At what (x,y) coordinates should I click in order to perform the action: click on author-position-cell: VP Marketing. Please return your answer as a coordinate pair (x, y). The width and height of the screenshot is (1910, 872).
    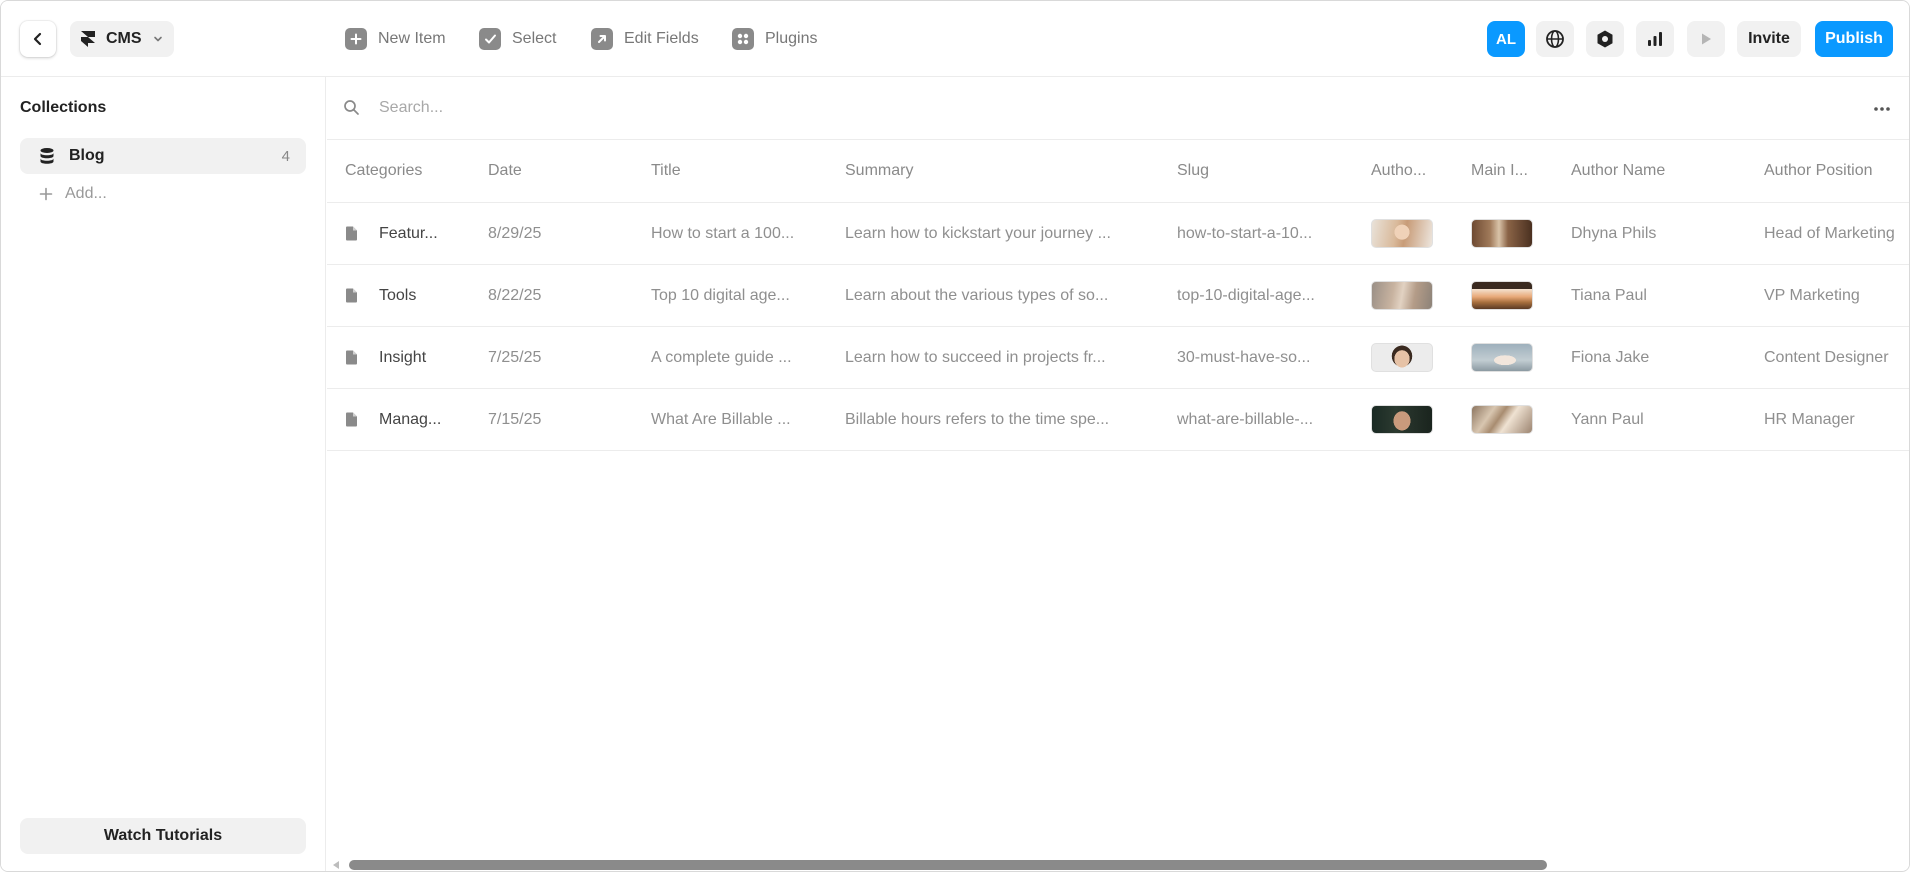
    Looking at the image, I should click on (1812, 295).